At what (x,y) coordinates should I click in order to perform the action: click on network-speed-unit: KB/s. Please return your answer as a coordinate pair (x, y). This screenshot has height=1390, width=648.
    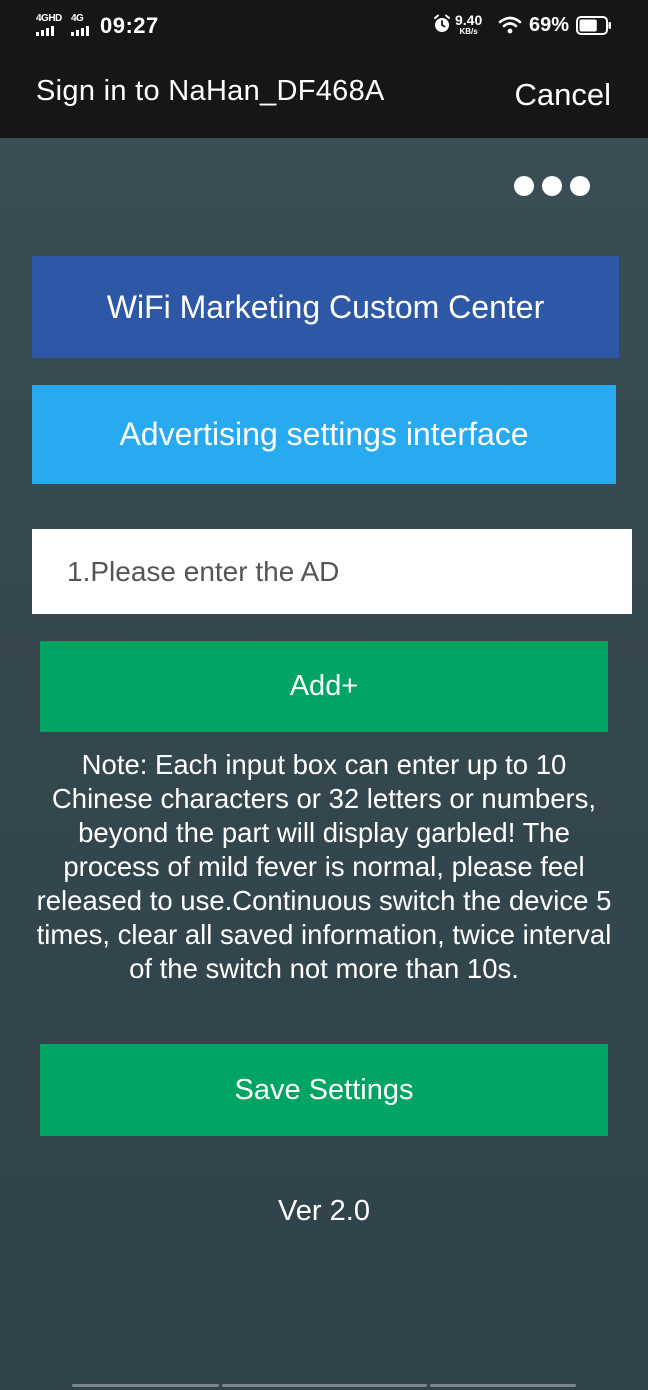
    Looking at the image, I should click on (468, 31).